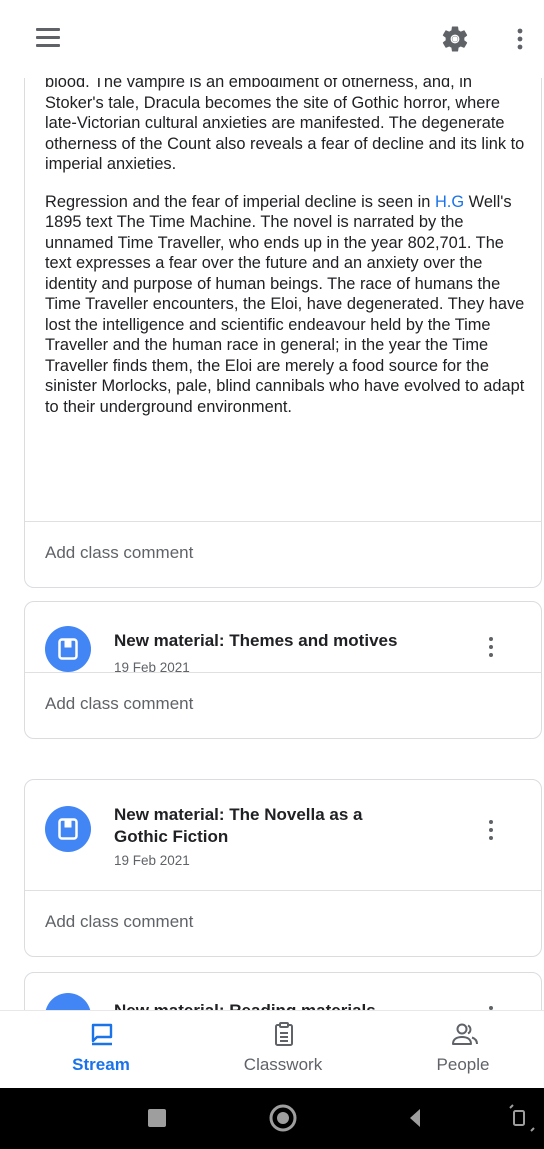 The image size is (544, 1149). What do you see at coordinates (463, 1064) in the screenshot?
I see `tab-people-label: People` at bounding box center [463, 1064].